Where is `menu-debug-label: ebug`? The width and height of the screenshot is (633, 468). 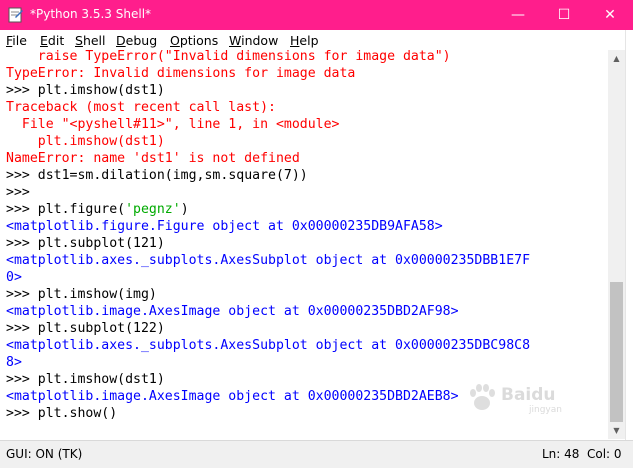 menu-debug-label: ebug is located at coordinates (141, 40).